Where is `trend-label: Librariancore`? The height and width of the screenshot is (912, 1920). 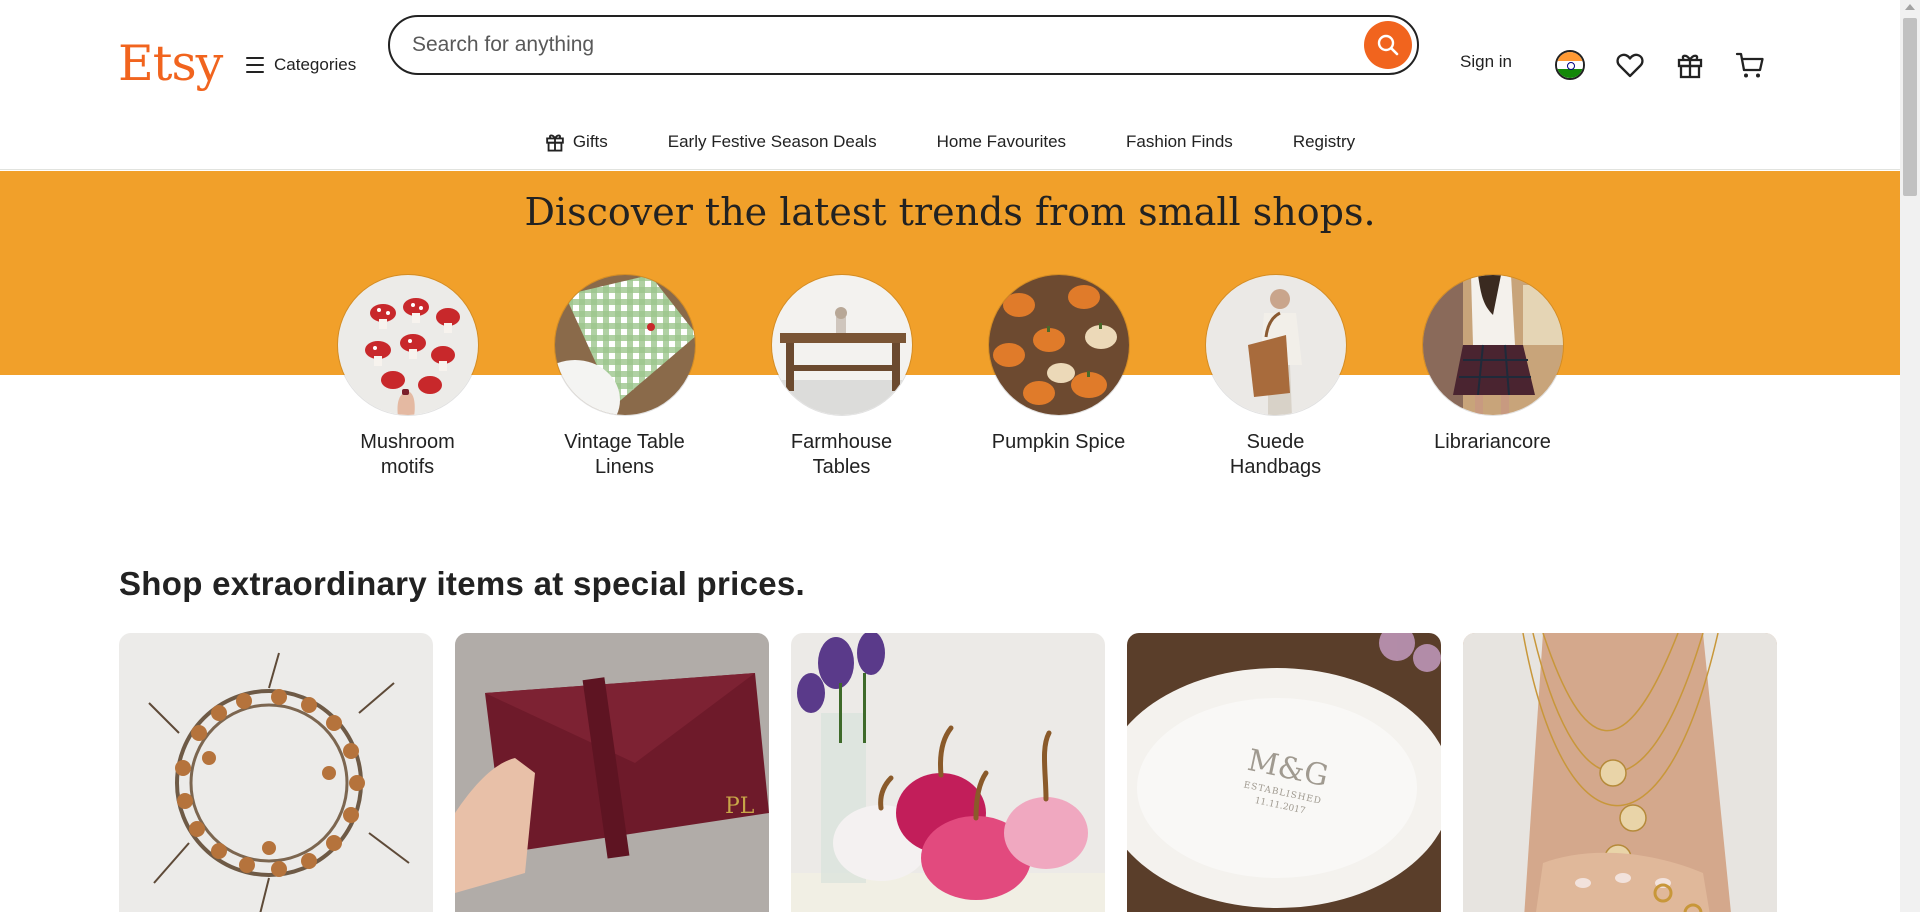
trend-label: Librariancore is located at coordinates (1492, 442).